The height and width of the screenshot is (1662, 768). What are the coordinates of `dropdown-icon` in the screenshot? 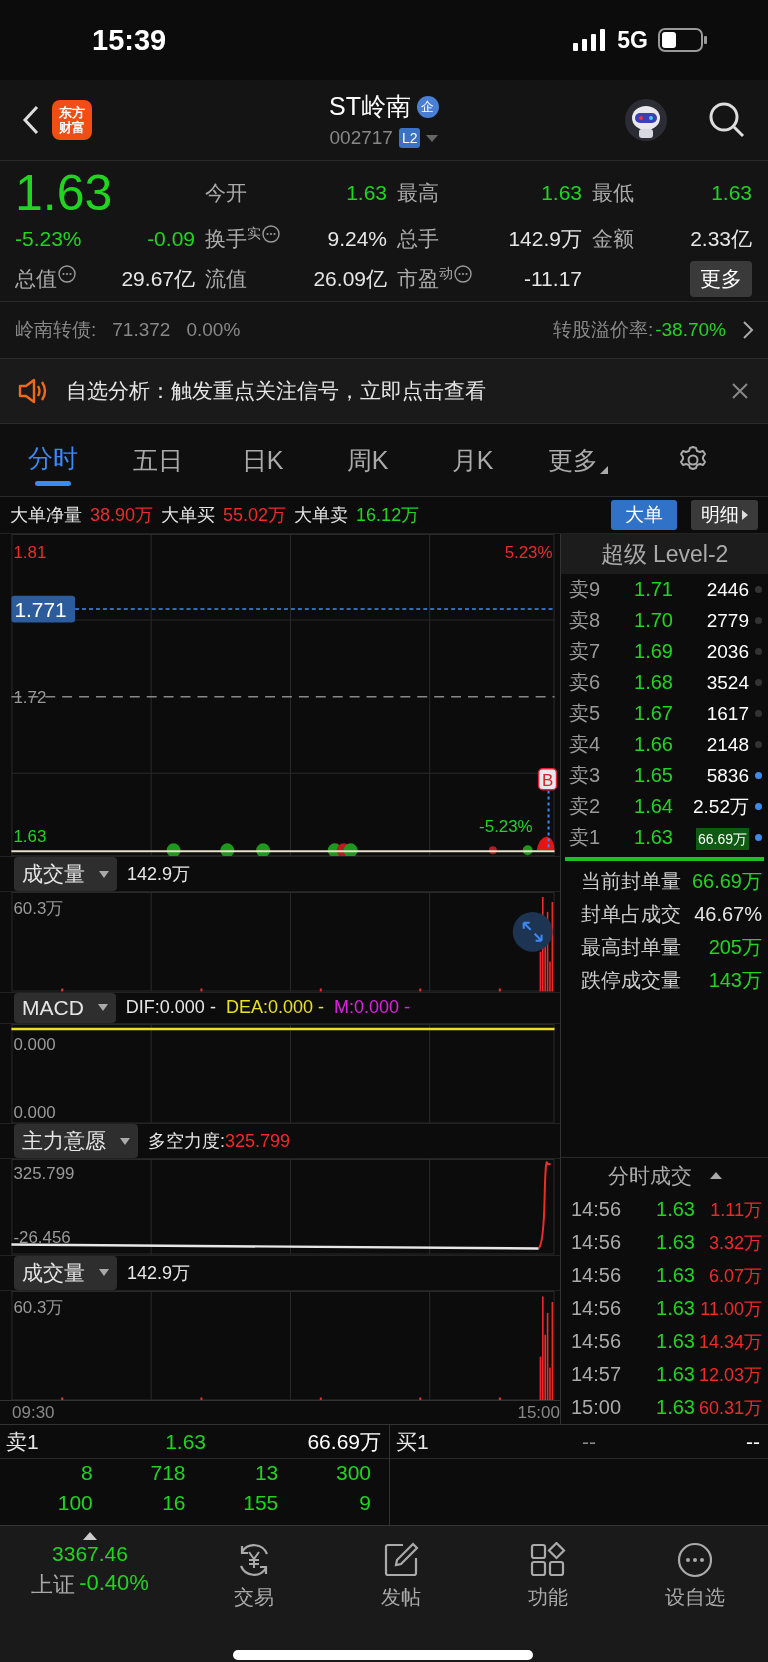 It's located at (603, 470).